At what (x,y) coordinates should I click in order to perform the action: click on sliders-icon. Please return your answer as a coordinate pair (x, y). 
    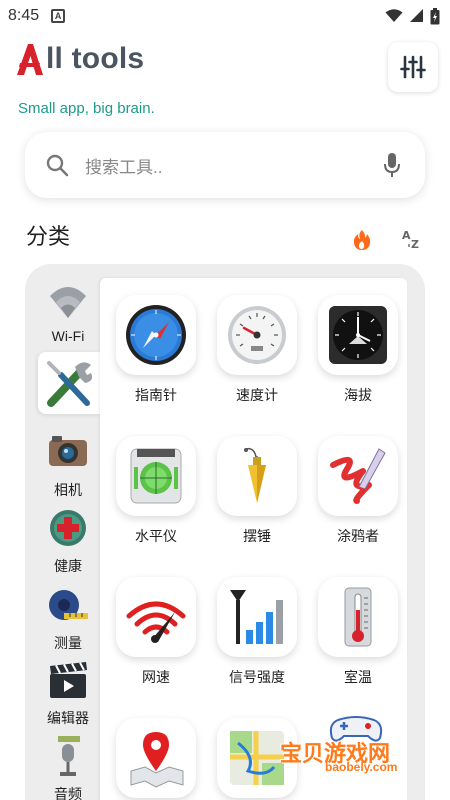
    Looking at the image, I should click on (413, 67).